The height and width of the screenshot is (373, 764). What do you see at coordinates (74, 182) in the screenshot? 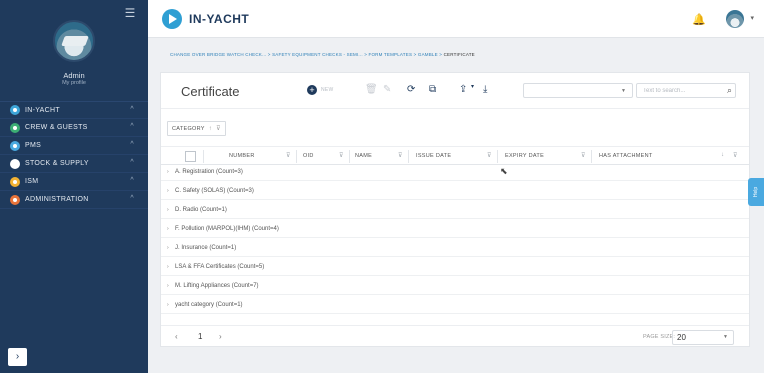
I see `sidebar-item-ism: ISM ^` at bounding box center [74, 182].